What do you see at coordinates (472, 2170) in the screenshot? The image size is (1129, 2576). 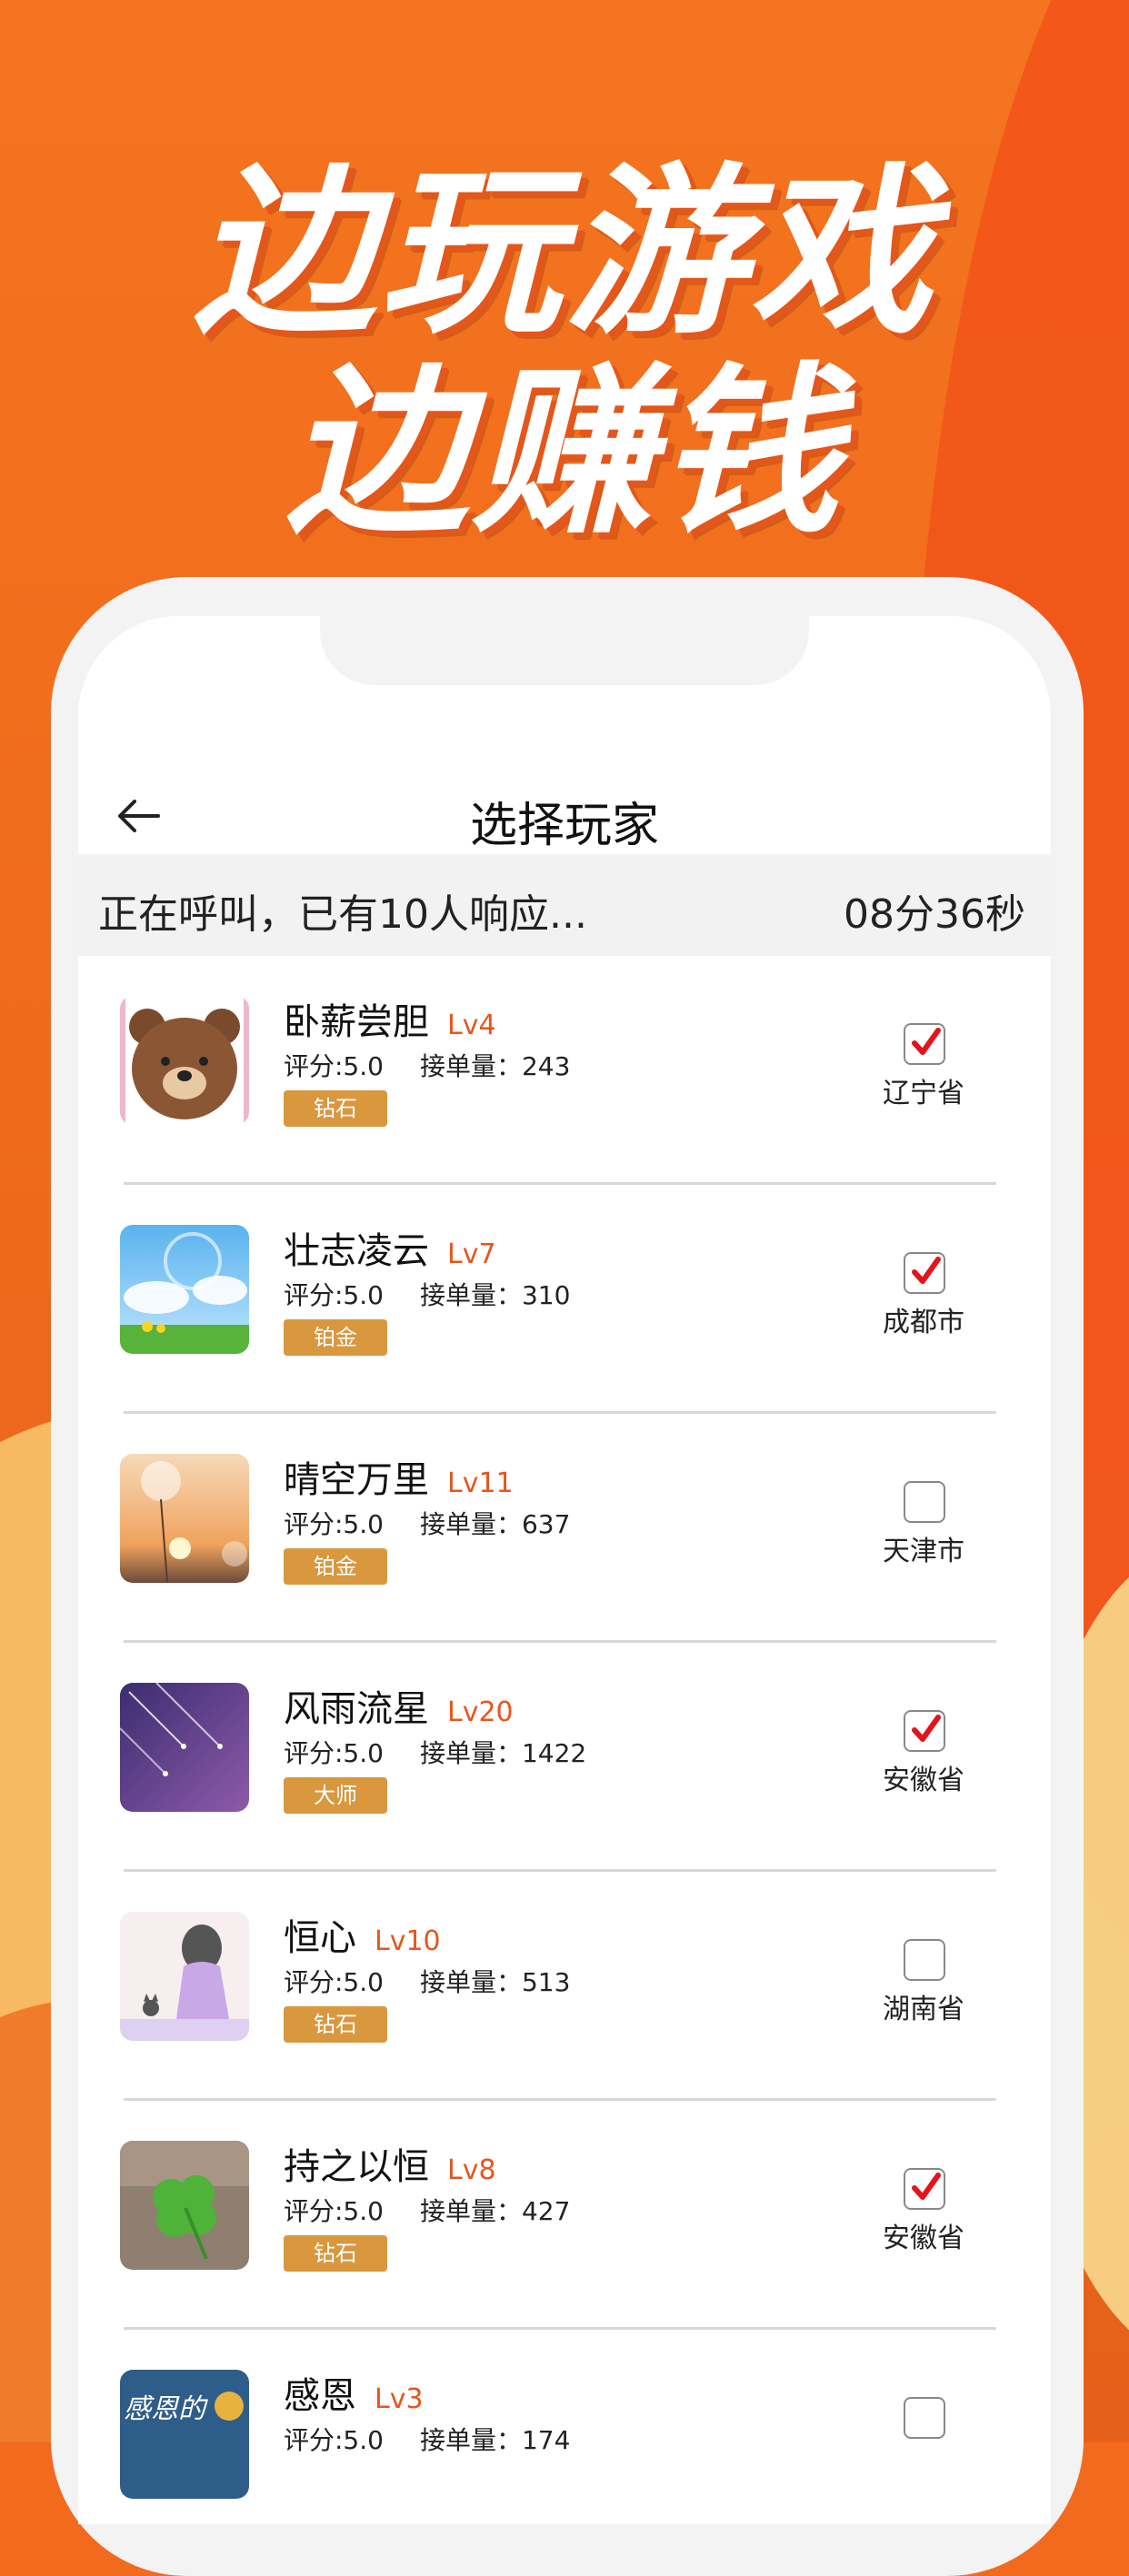 I see `player-level: Lv8` at bounding box center [472, 2170].